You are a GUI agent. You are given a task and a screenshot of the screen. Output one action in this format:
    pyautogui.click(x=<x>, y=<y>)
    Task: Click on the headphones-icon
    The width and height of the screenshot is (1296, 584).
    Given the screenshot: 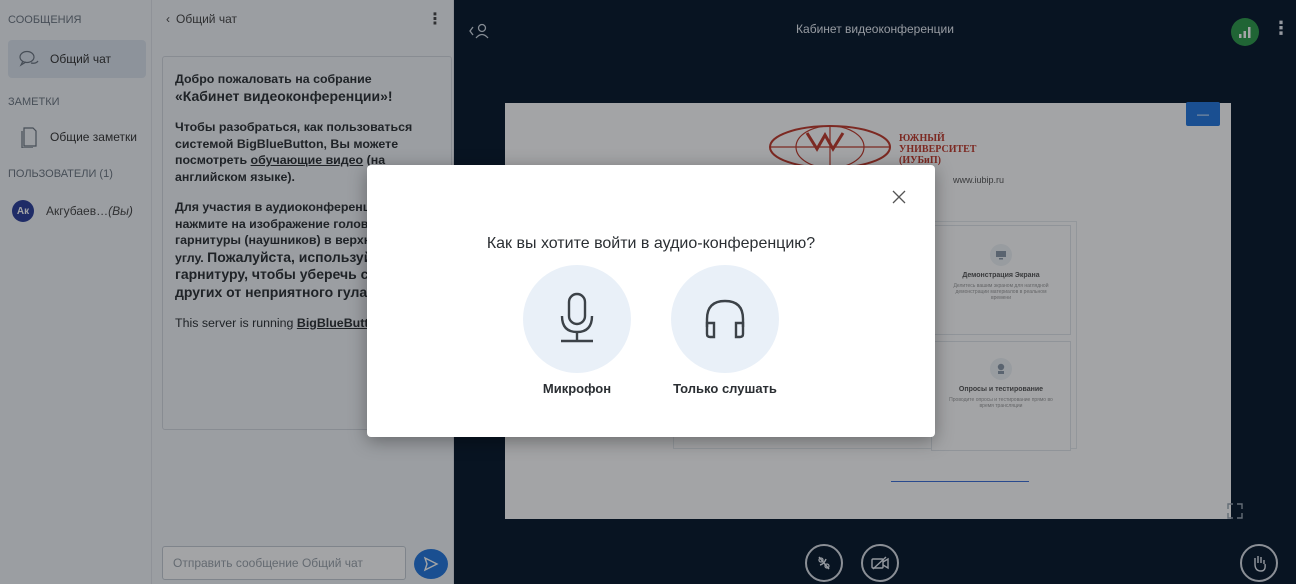 What is the action you would take?
    pyautogui.click(x=725, y=319)
    